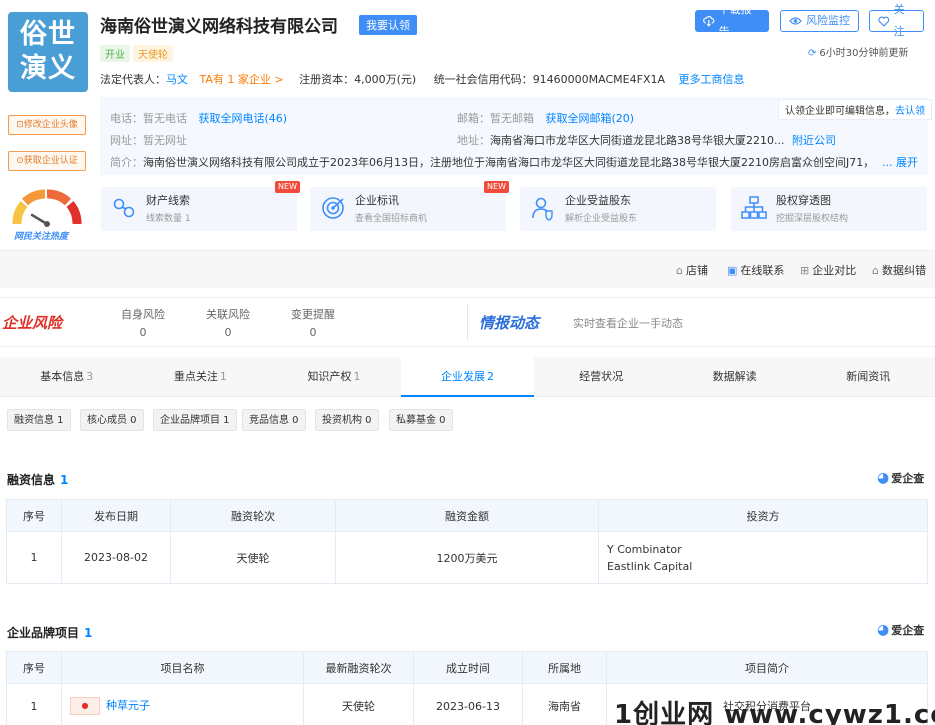 This screenshot has width=935, height=725. What do you see at coordinates (242, 79) in the screenshot?
I see `legal-rep-companies-link: TA有 1 家企业 >` at bounding box center [242, 79].